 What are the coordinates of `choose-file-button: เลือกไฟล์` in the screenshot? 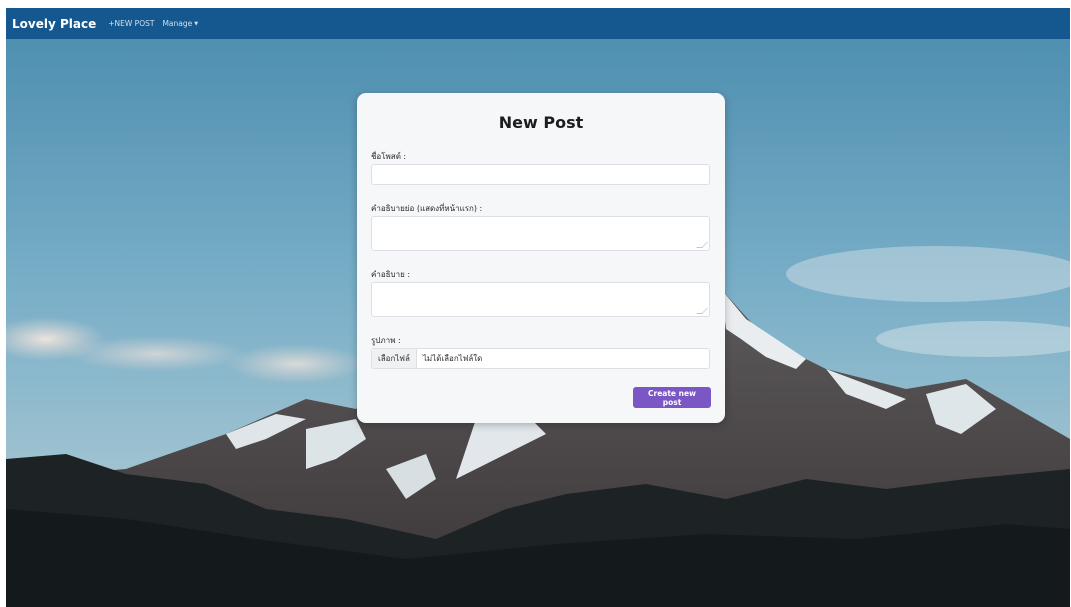 It's located at (394, 358).